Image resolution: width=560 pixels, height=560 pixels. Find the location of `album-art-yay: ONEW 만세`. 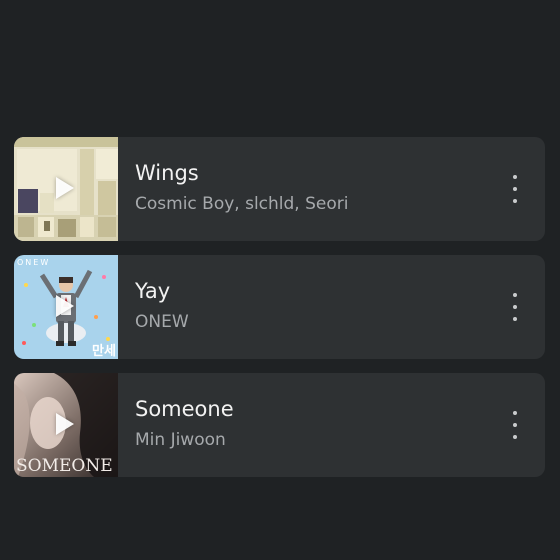

album-art-yay: ONEW 만세 is located at coordinates (66, 307).